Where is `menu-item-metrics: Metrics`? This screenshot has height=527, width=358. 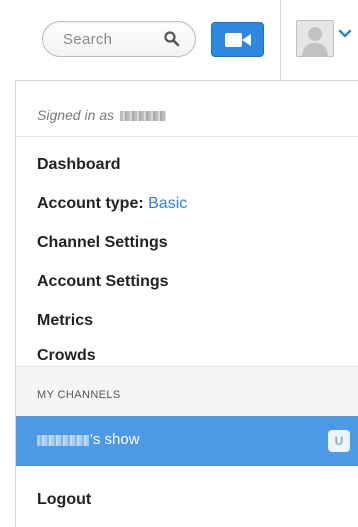
menu-item-metrics: Metrics is located at coordinates (65, 321).